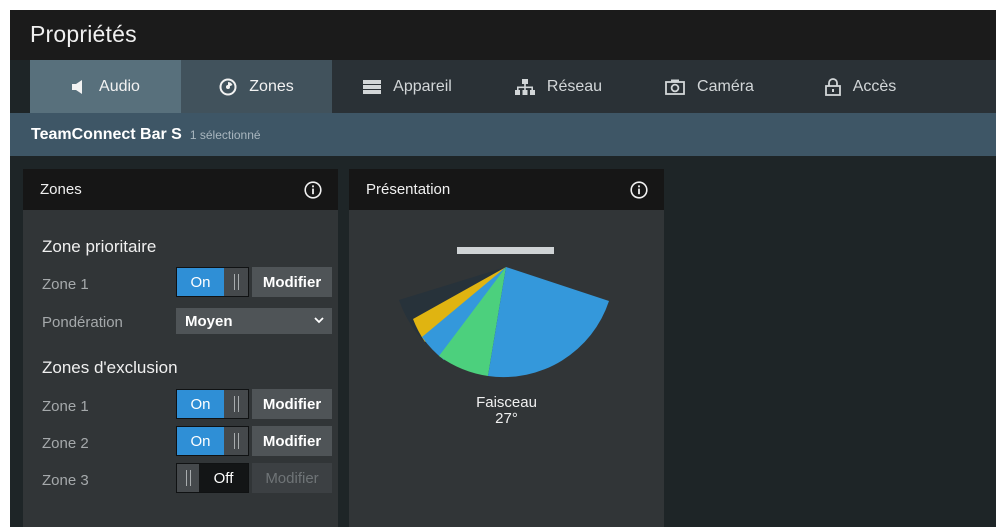  I want to click on chevron-down-icon, so click(319, 320).